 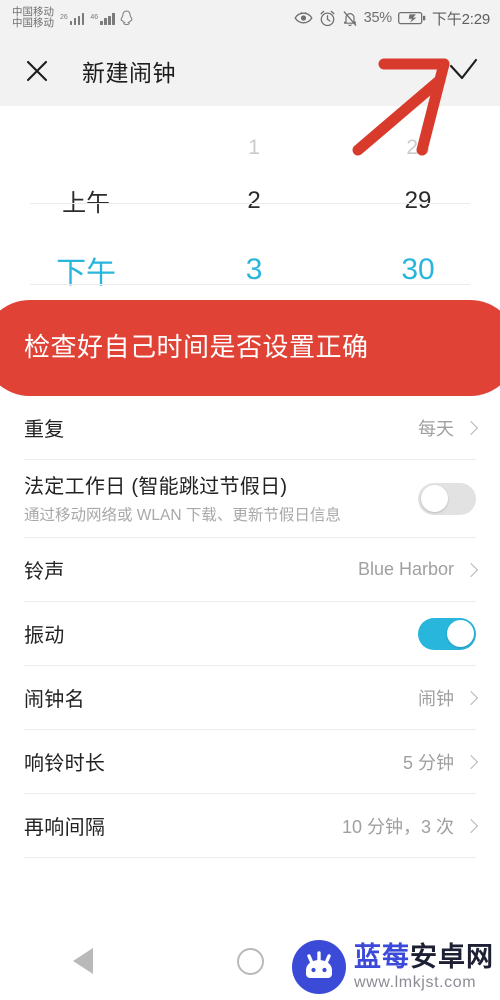 I want to click on workday-toggle, so click(x=447, y=498).